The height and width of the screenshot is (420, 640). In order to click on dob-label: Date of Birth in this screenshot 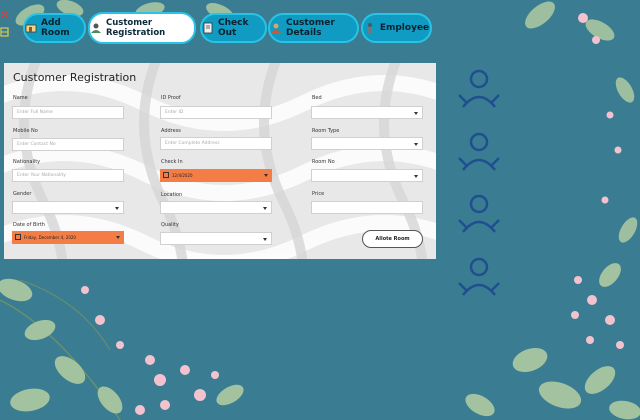, I will do `click(29, 225)`.